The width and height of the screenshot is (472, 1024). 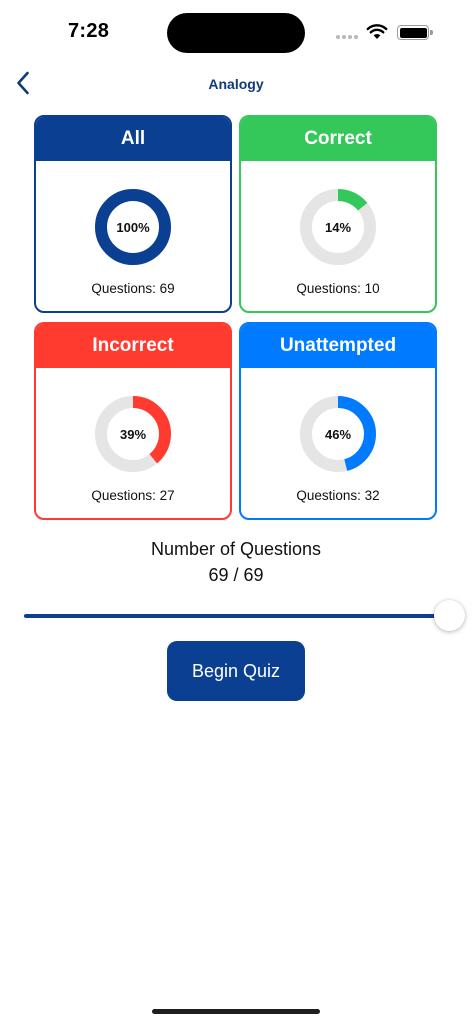 I want to click on percent-label: 100%, so click(x=133, y=227).